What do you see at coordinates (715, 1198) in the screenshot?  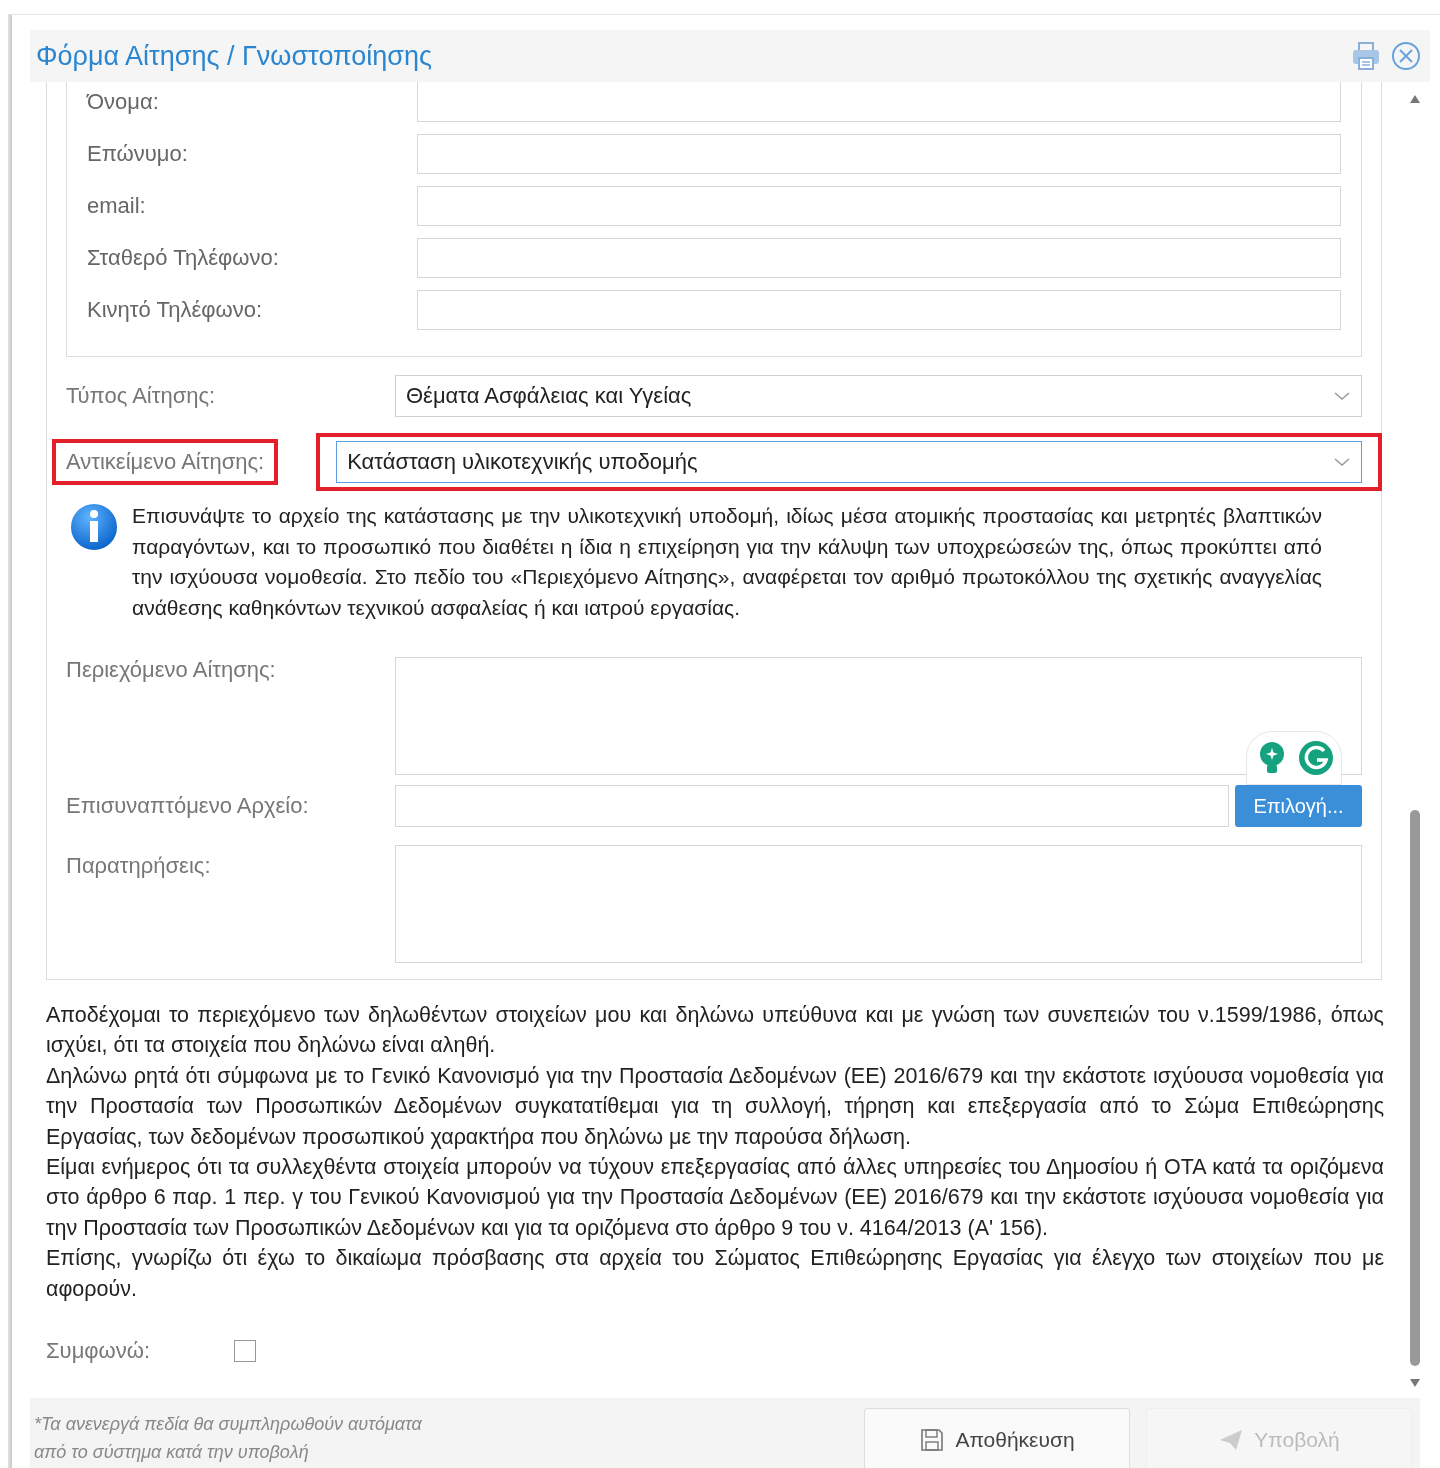 I see `declaration-text: Είμαι ενήμερος ότι τα συλλεχθέντα στοιχεία μπορούν να τύχουν επεξεργασίας από άλλες υπηρεσίες του Δημοσίου ή ΟΤΑ κατά τα οριζόμενα στο άρθρο 6 παρ. 1 περ. γ του Γενικού Κανονισμού για την Προστασία Δεδομένων (ΕΕ) 2016/679 και την εκάστοτε ισχύουσα νομοθεσία για την Προστασία των Προσωπικών Δεδομένων και για τα οριζόμενα στο άρθρο 9 του ν. 4164/2013 (Α' 156).` at bounding box center [715, 1198].